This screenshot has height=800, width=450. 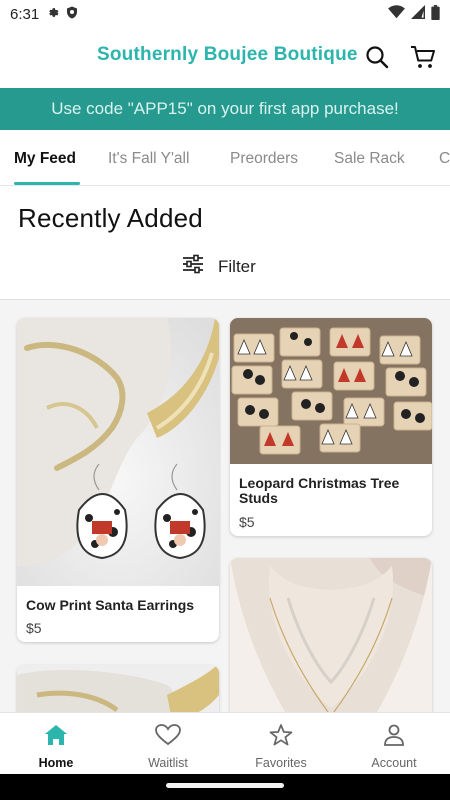 What do you see at coordinates (52, 14) in the screenshot?
I see `settings-icon` at bounding box center [52, 14].